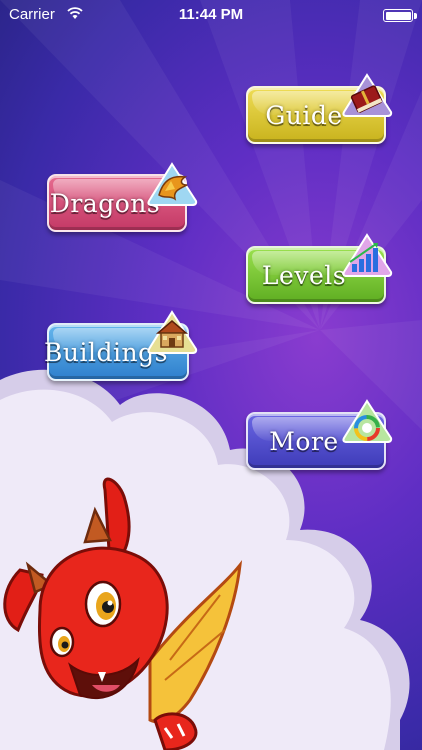 The image size is (422, 750). I want to click on battery-tip, so click(415, 16).